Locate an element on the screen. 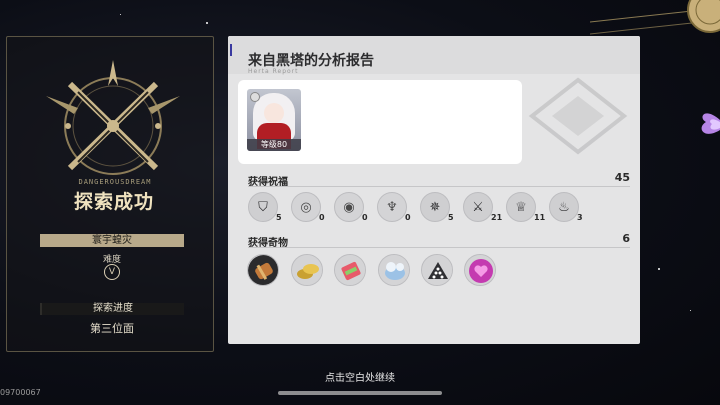 The height and width of the screenshot is (405, 720). uid-label: 09700067 is located at coordinates (20, 392).